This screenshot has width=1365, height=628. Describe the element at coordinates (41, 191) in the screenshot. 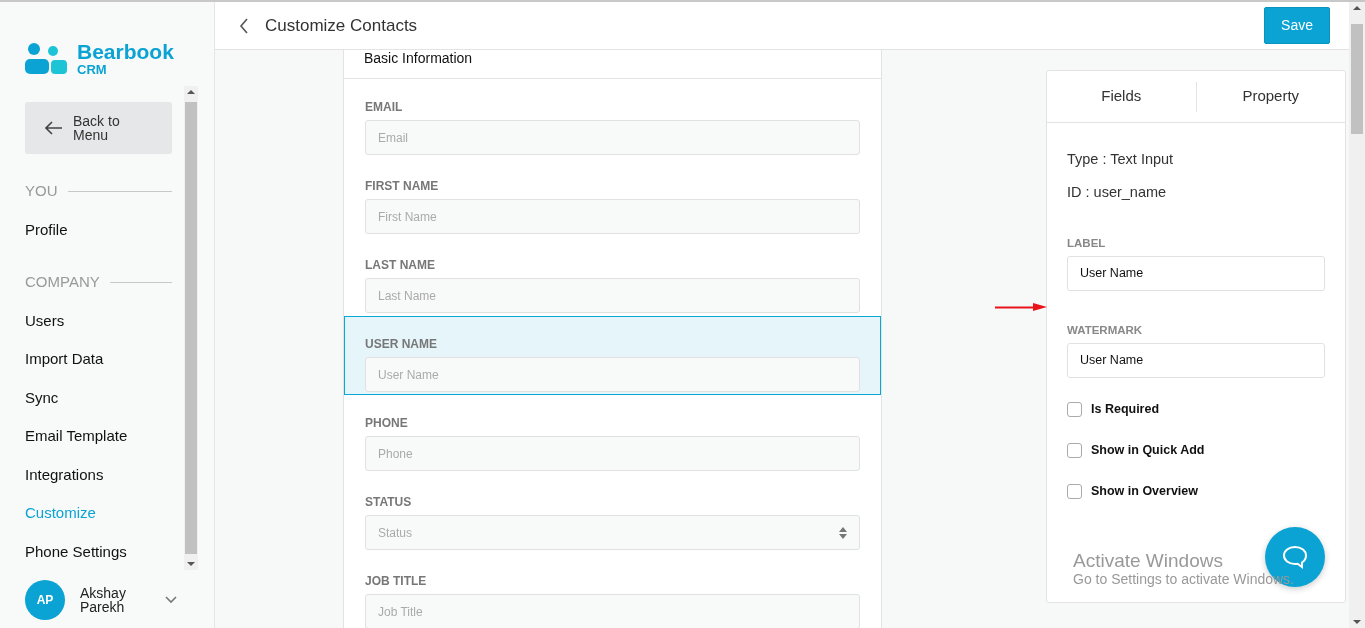

I see `section-heading: YOU` at that location.